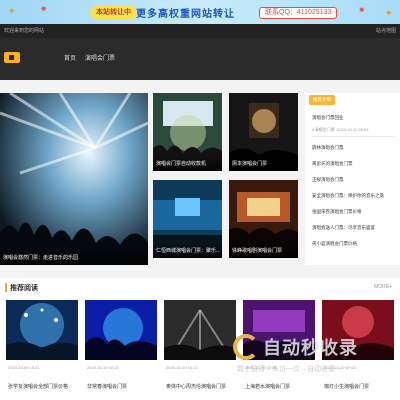  I want to click on article-title: 非常春演唱会门票, so click(107, 386).